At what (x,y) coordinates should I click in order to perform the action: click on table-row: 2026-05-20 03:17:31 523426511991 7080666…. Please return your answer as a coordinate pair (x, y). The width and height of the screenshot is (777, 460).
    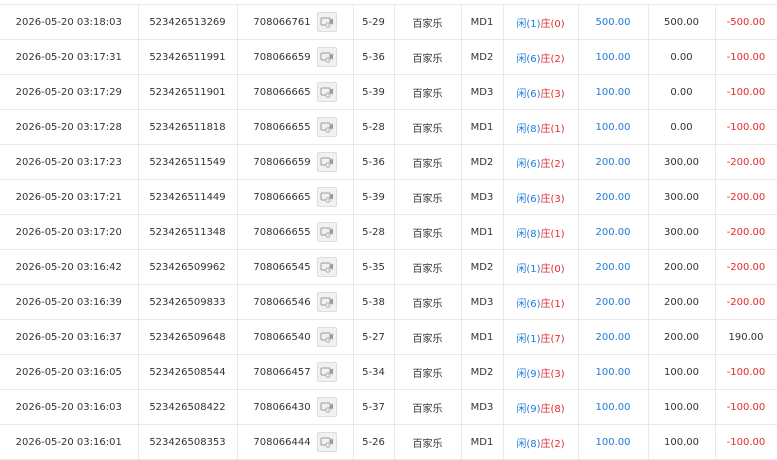
    Looking at the image, I should click on (388, 57).